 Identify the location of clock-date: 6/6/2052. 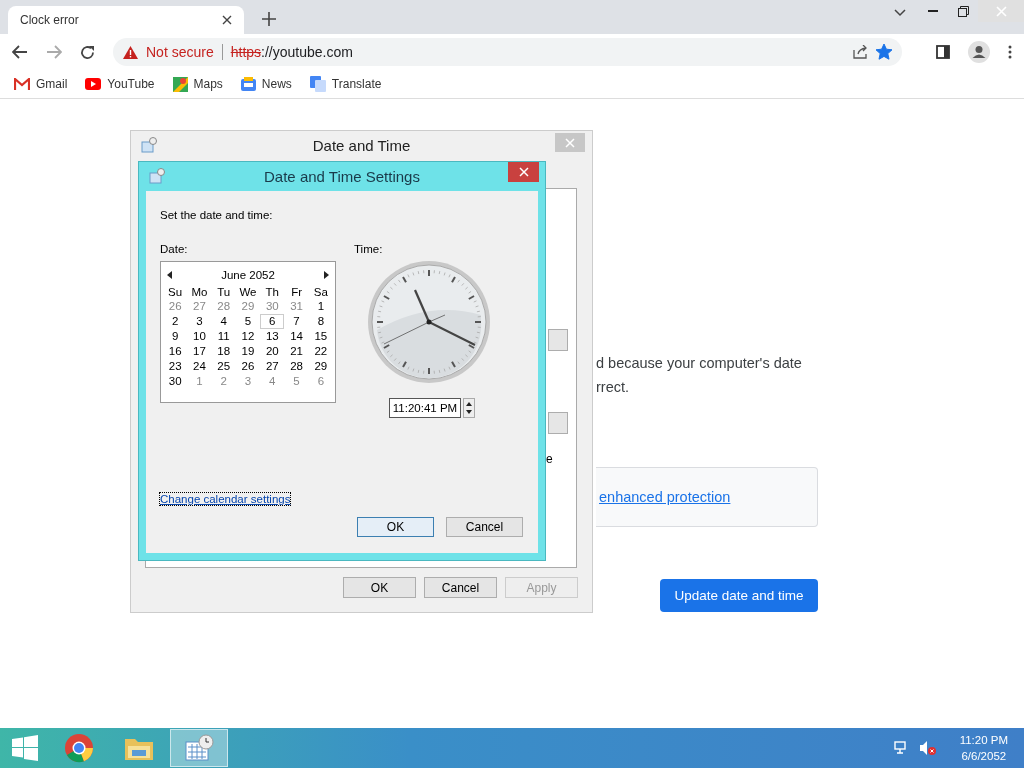
(984, 756).